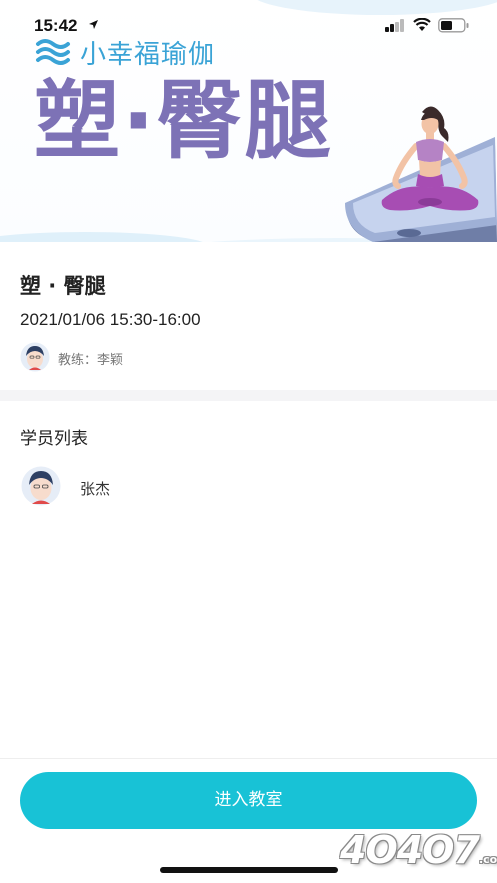  Describe the element at coordinates (56, 25) in the screenshot. I see `status-time: 15:42` at that location.